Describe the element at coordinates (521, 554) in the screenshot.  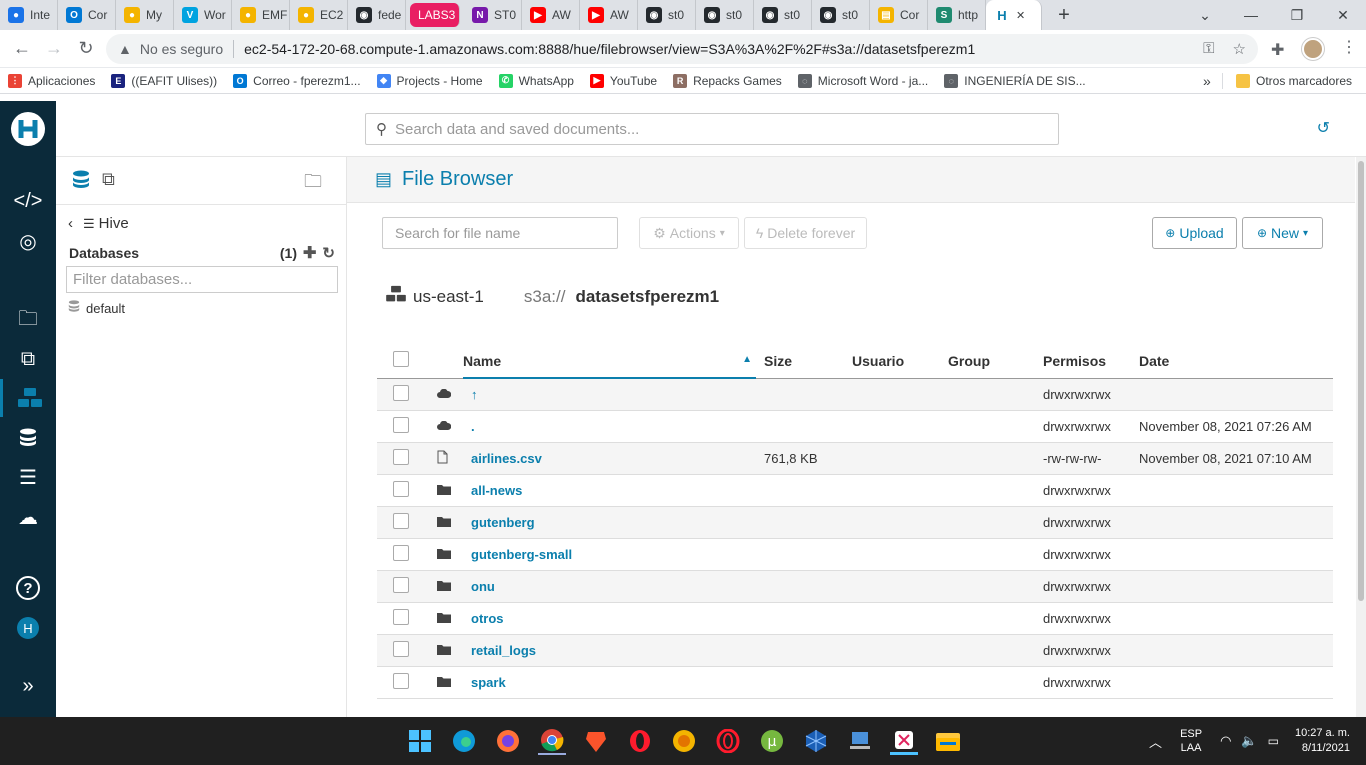
I see `file-name-link-text: gutenberg-small` at that location.